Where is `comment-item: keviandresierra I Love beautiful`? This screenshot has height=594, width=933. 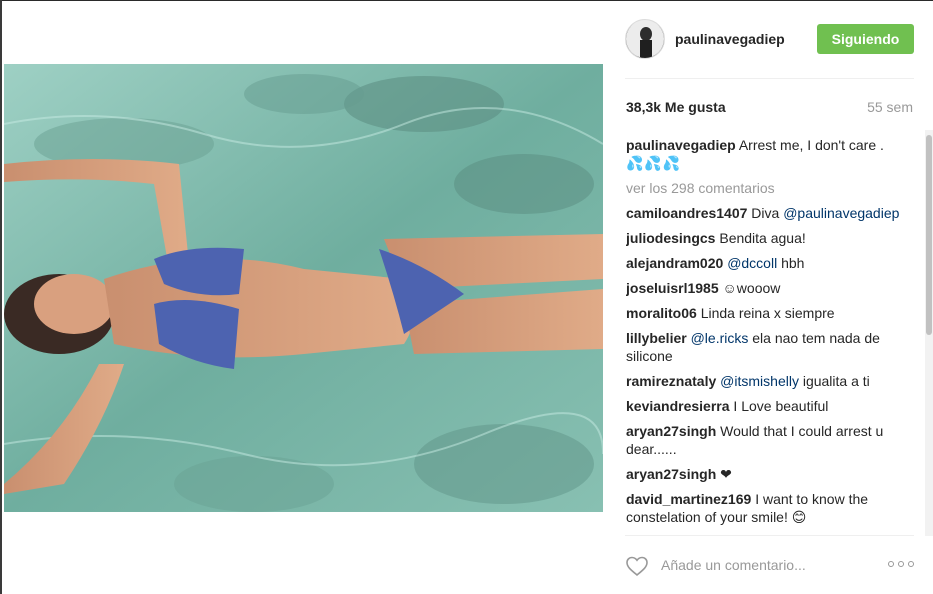 comment-item: keviandresierra I Love beautiful is located at coordinates (770, 406).